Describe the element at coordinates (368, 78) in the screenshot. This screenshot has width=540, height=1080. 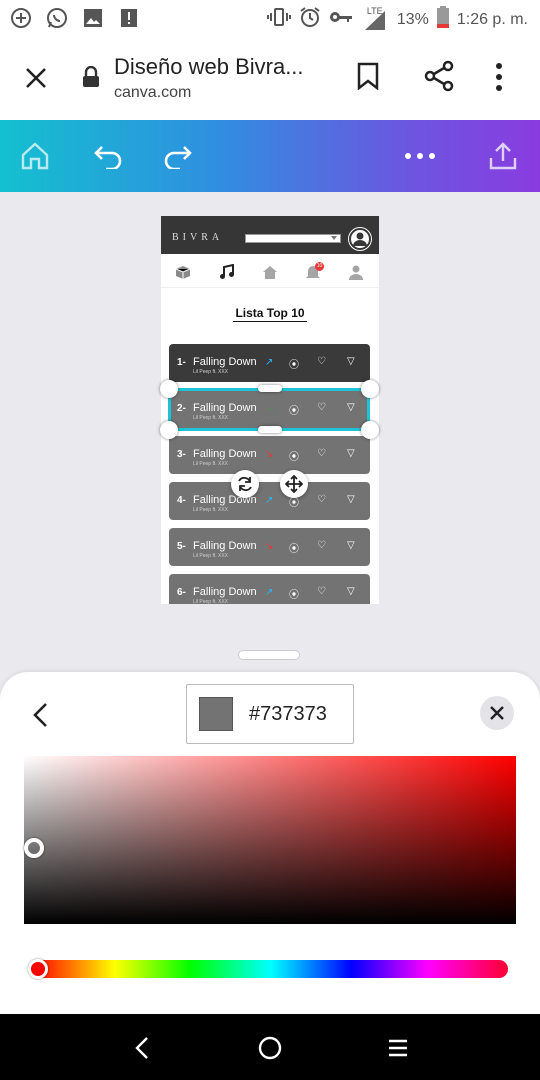
I see `bookmark-icon` at that location.